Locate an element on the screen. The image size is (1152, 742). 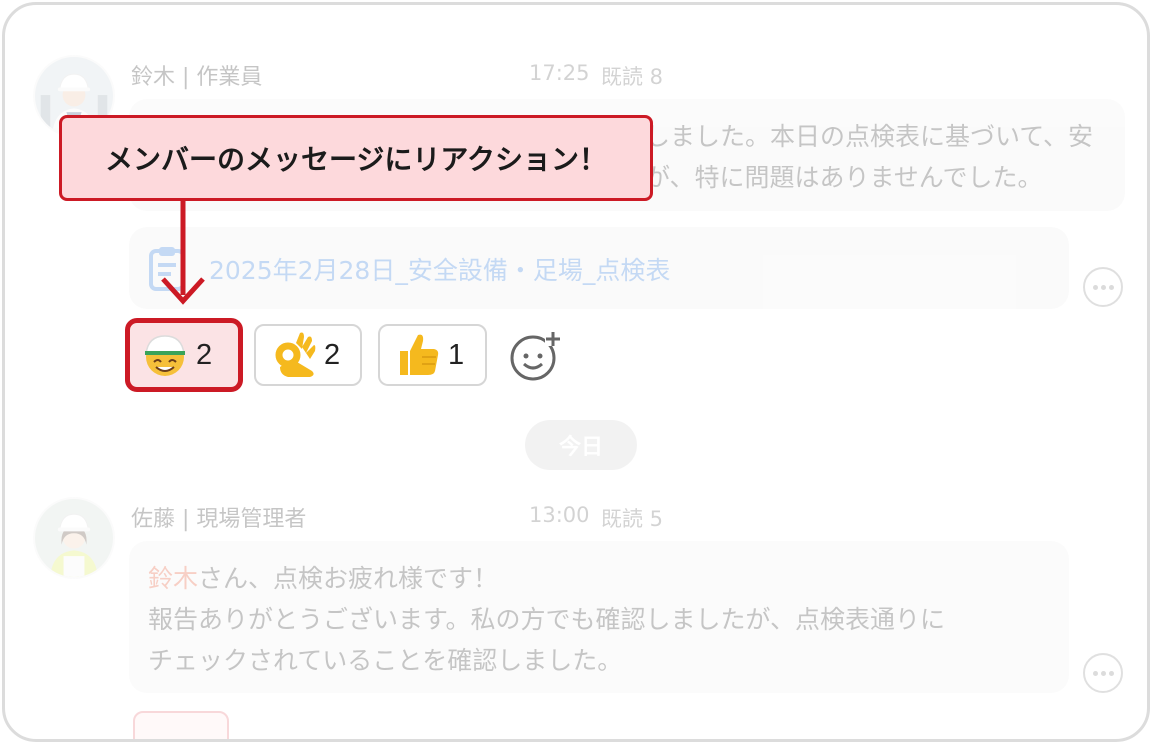
date-divider: 今日 is located at coordinates (581, 445).